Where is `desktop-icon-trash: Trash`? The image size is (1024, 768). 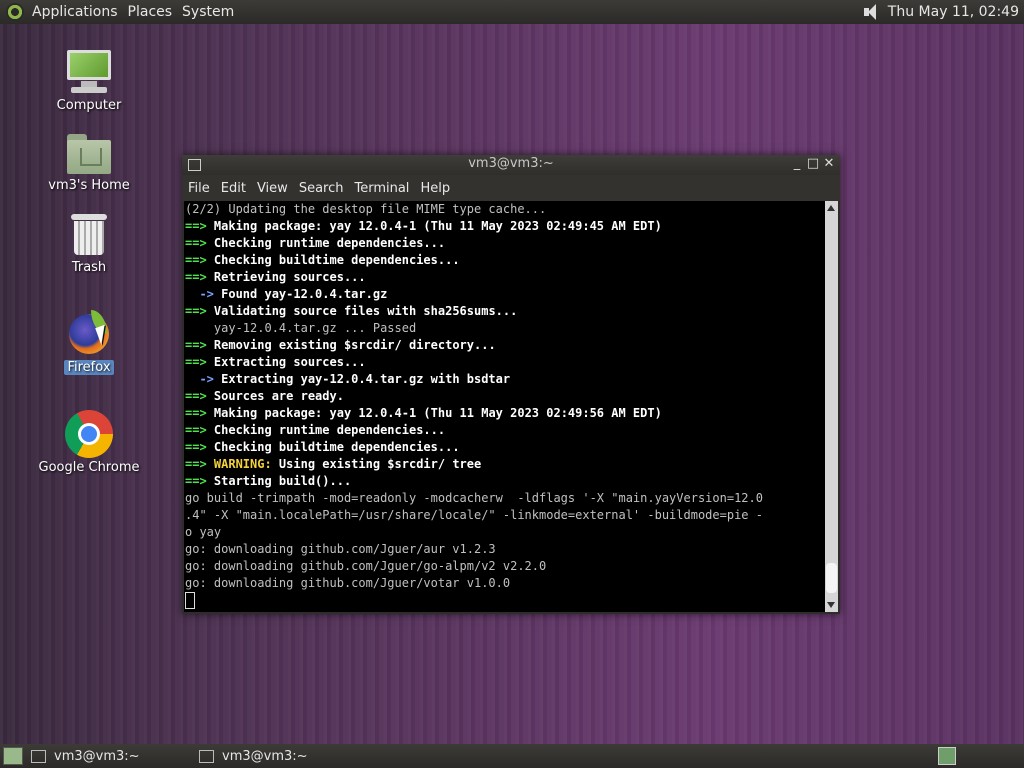
desktop-icon-trash: Trash is located at coordinates (89, 243).